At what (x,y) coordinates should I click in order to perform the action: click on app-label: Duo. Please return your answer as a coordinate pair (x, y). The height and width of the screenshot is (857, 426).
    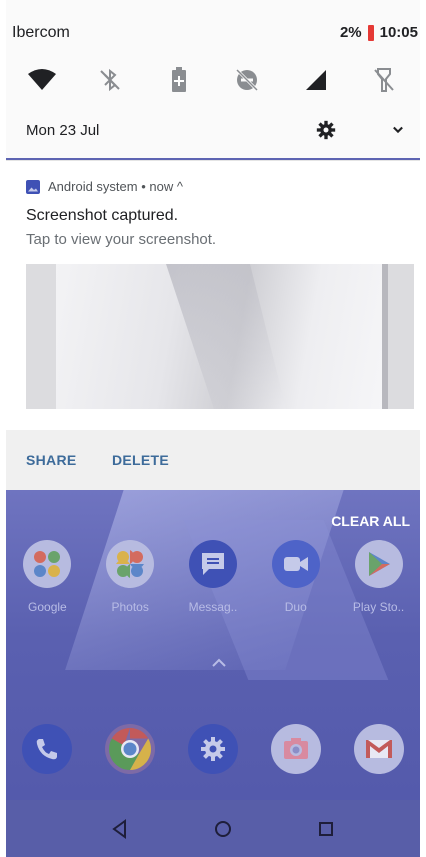
    Looking at the image, I should click on (295, 607).